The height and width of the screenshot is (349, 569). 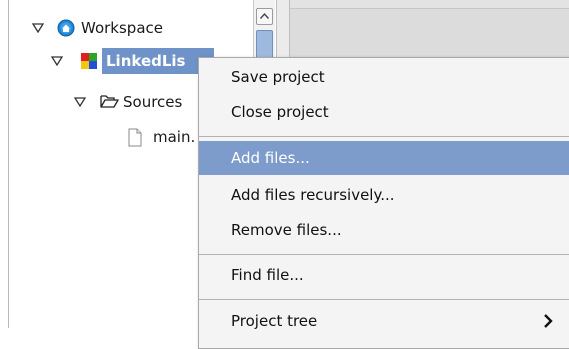 I want to click on tree-item-label: Sources, so click(x=153, y=102).